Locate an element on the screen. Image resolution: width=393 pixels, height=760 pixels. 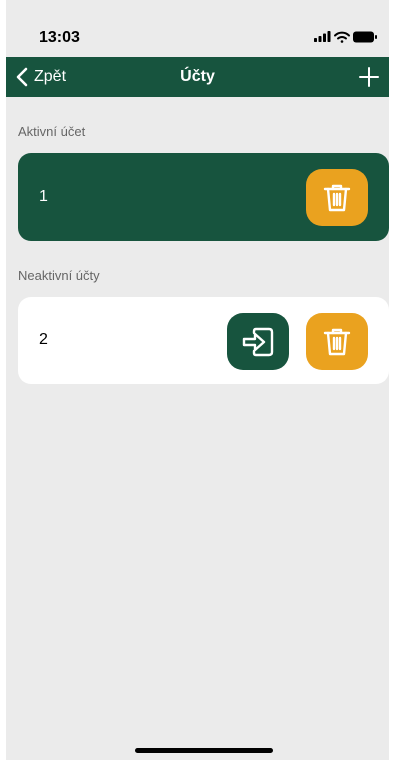
account-name: 2 is located at coordinates (43, 339).